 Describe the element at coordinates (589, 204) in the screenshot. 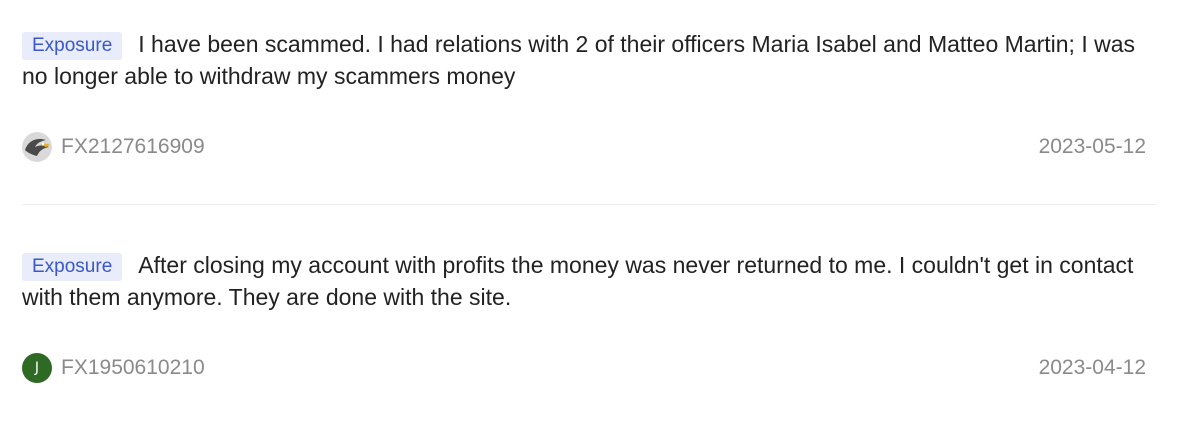

I see `divider` at that location.